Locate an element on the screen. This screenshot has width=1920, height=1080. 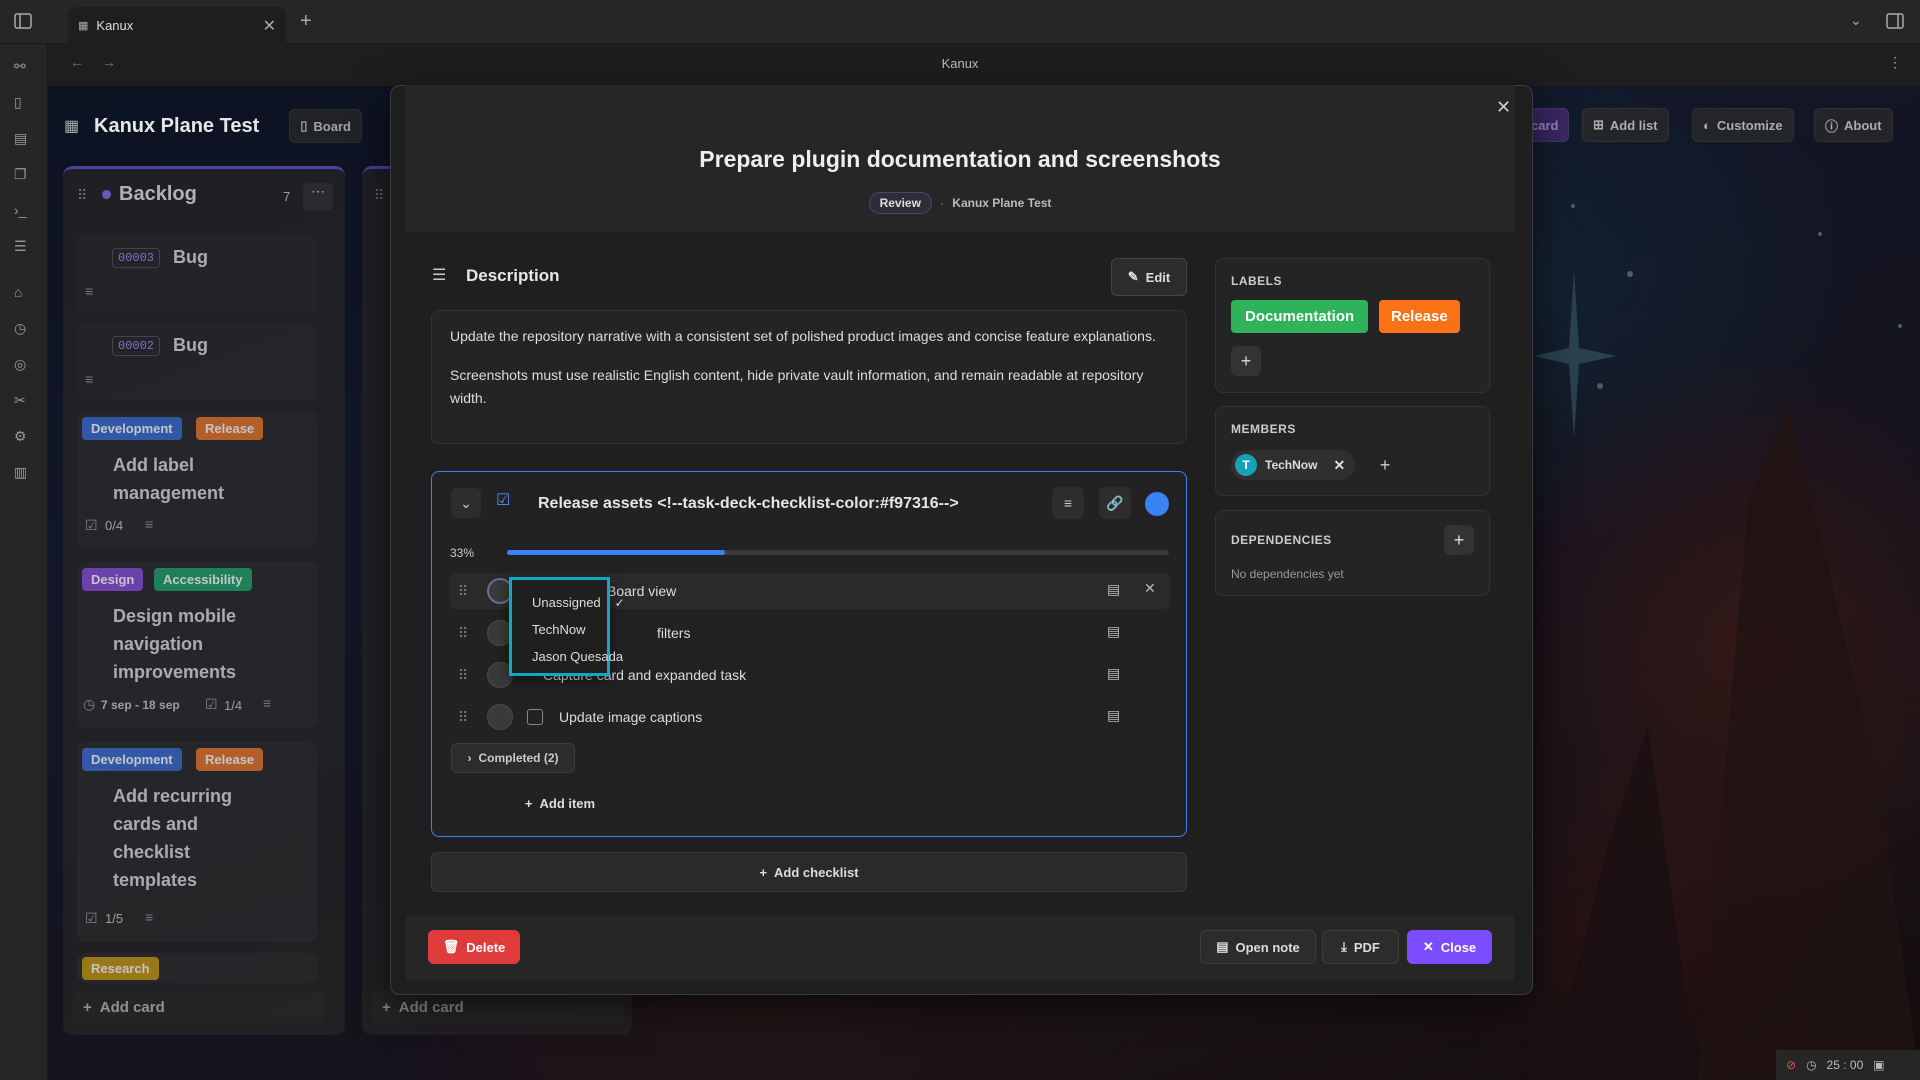
lock-icon: ▣ is located at coordinates (1878, 1065).